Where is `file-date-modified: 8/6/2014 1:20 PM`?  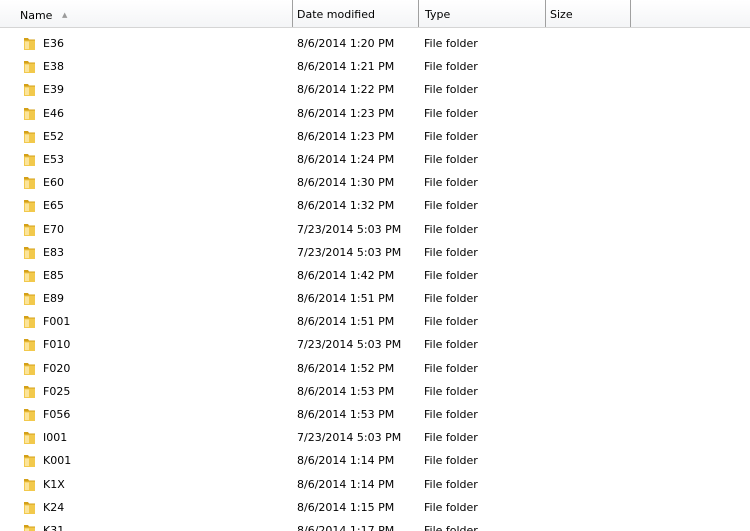 file-date-modified: 8/6/2014 1:20 PM is located at coordinates (346, 43).